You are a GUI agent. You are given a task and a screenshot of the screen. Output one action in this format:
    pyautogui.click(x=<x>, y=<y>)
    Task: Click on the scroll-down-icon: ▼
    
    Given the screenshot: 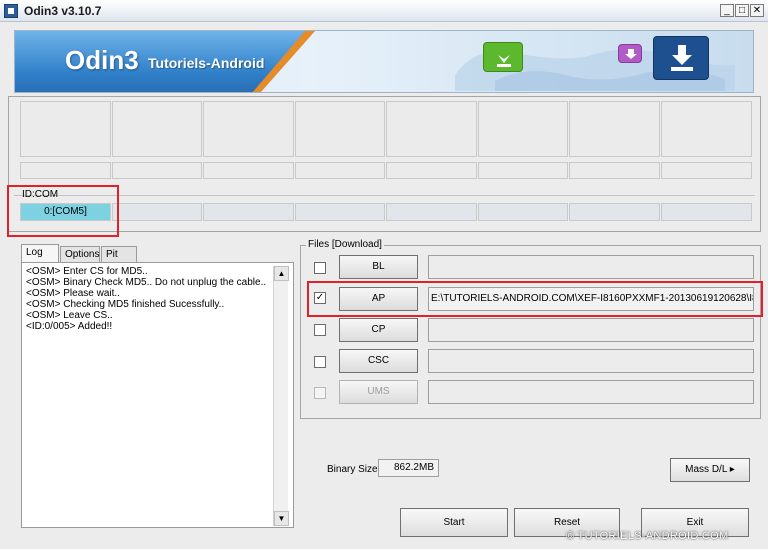 What is the action you would take?
    pyautogui.click(x=281, y=518)
    